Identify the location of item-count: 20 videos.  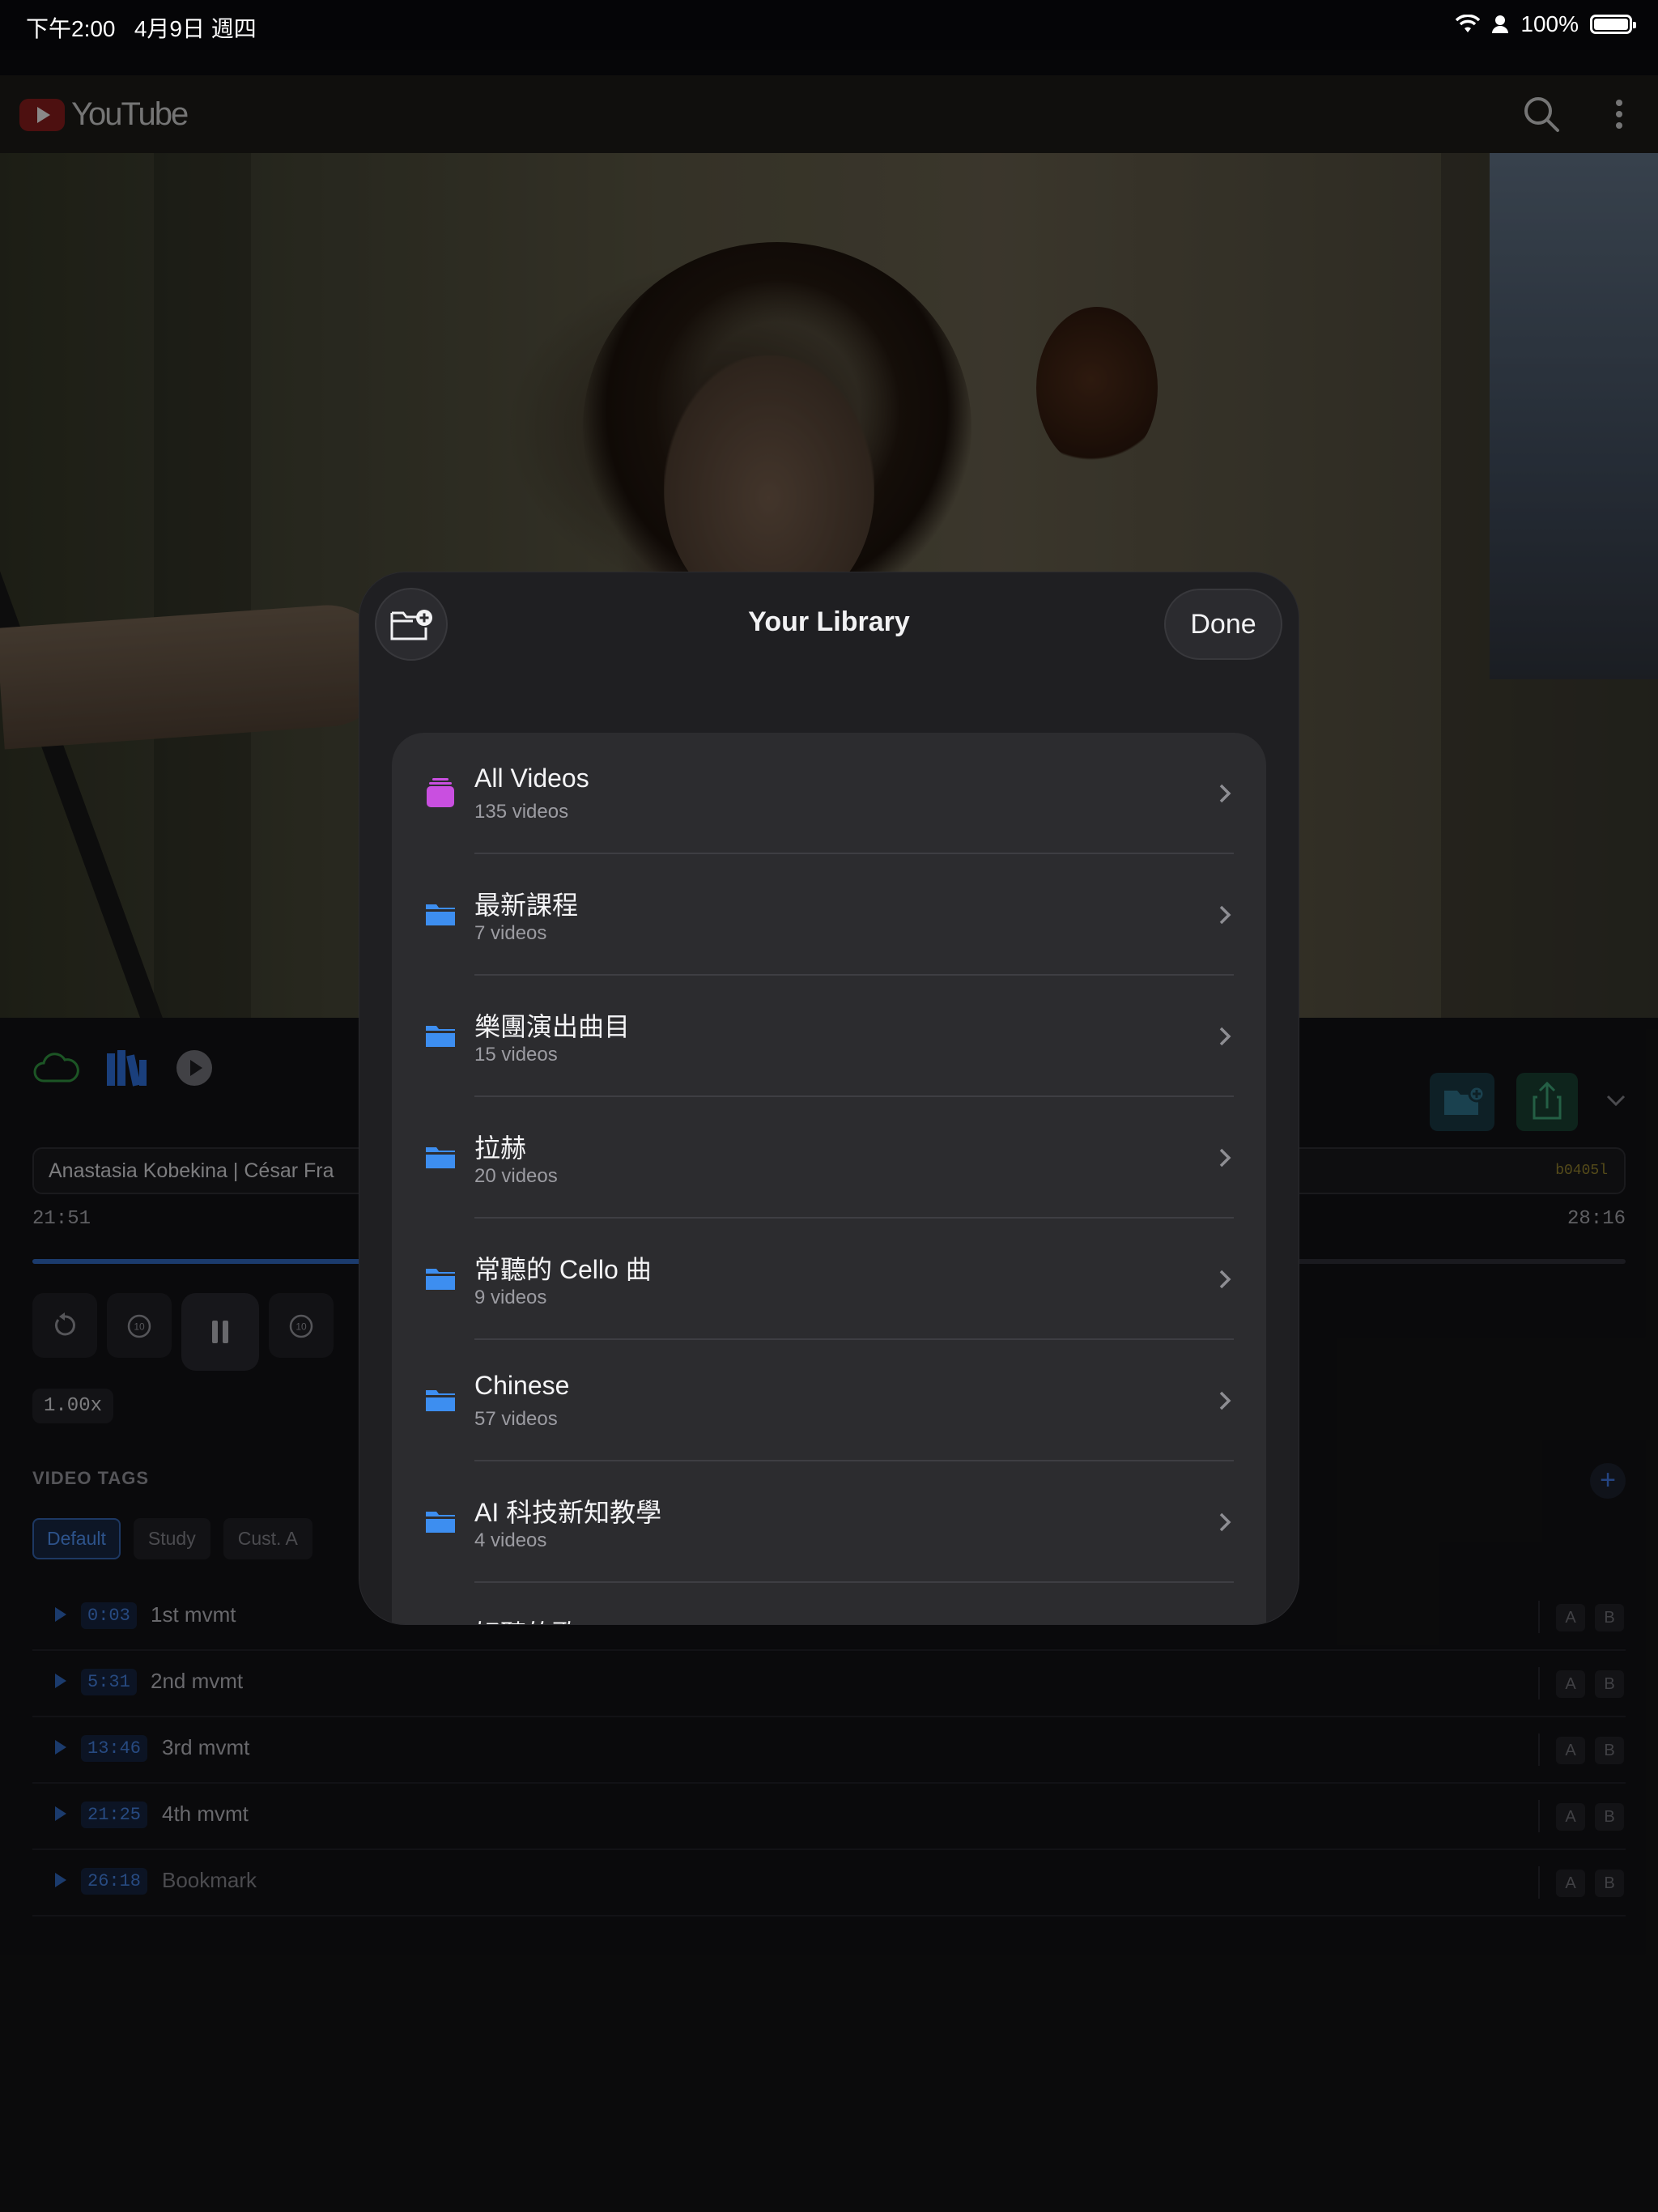
(516, 1176).